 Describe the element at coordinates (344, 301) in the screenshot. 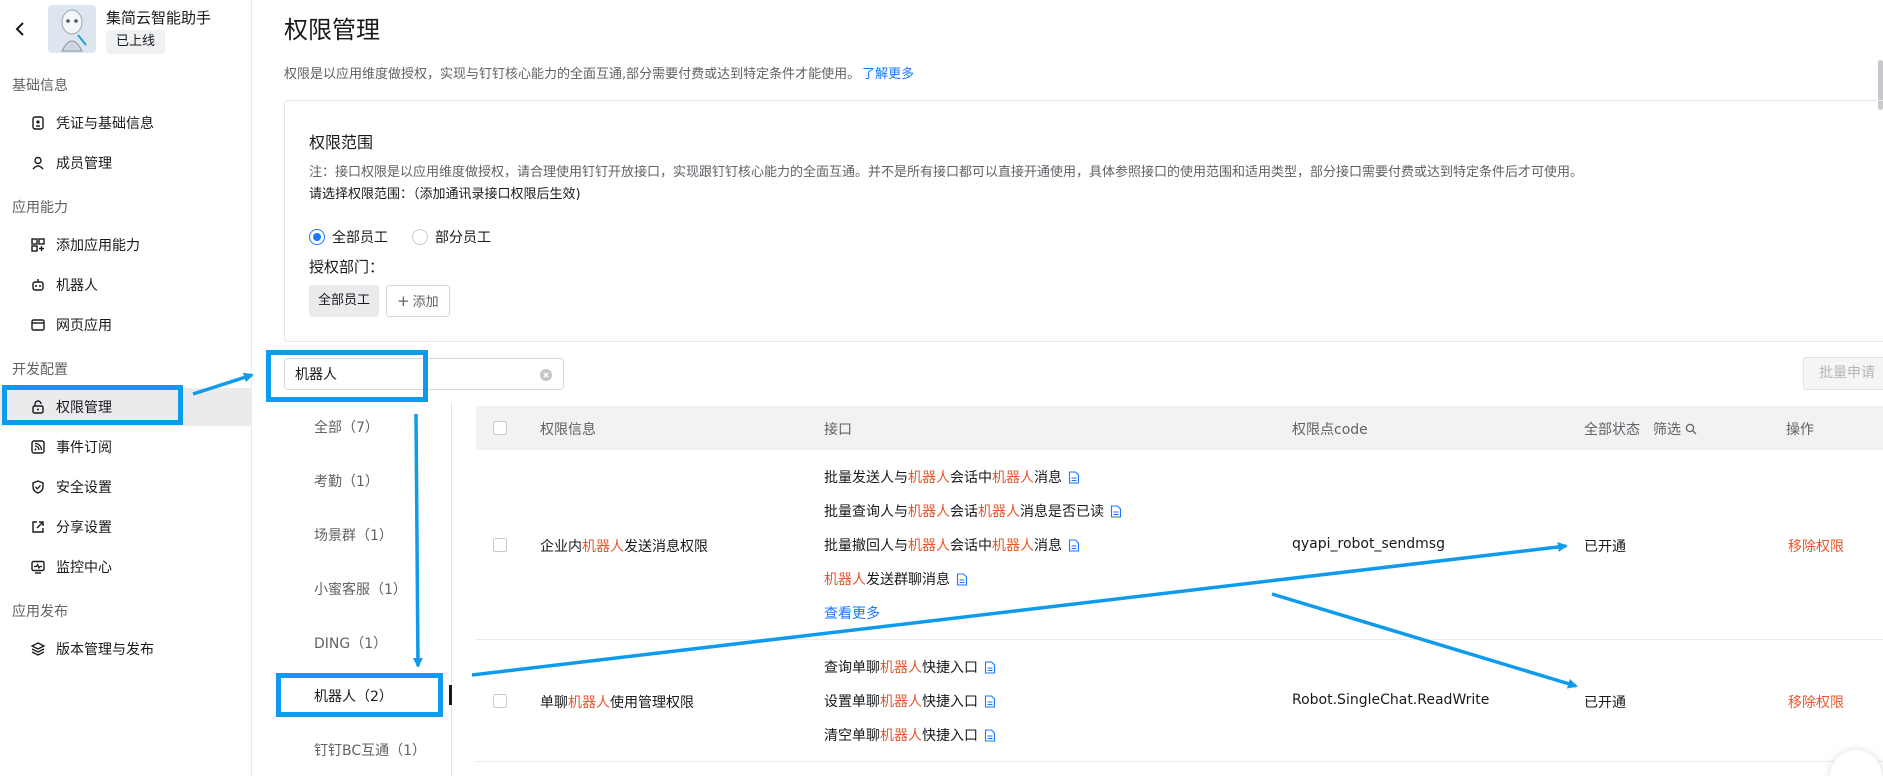

I see `dept-tag: 全部员工` at that location.